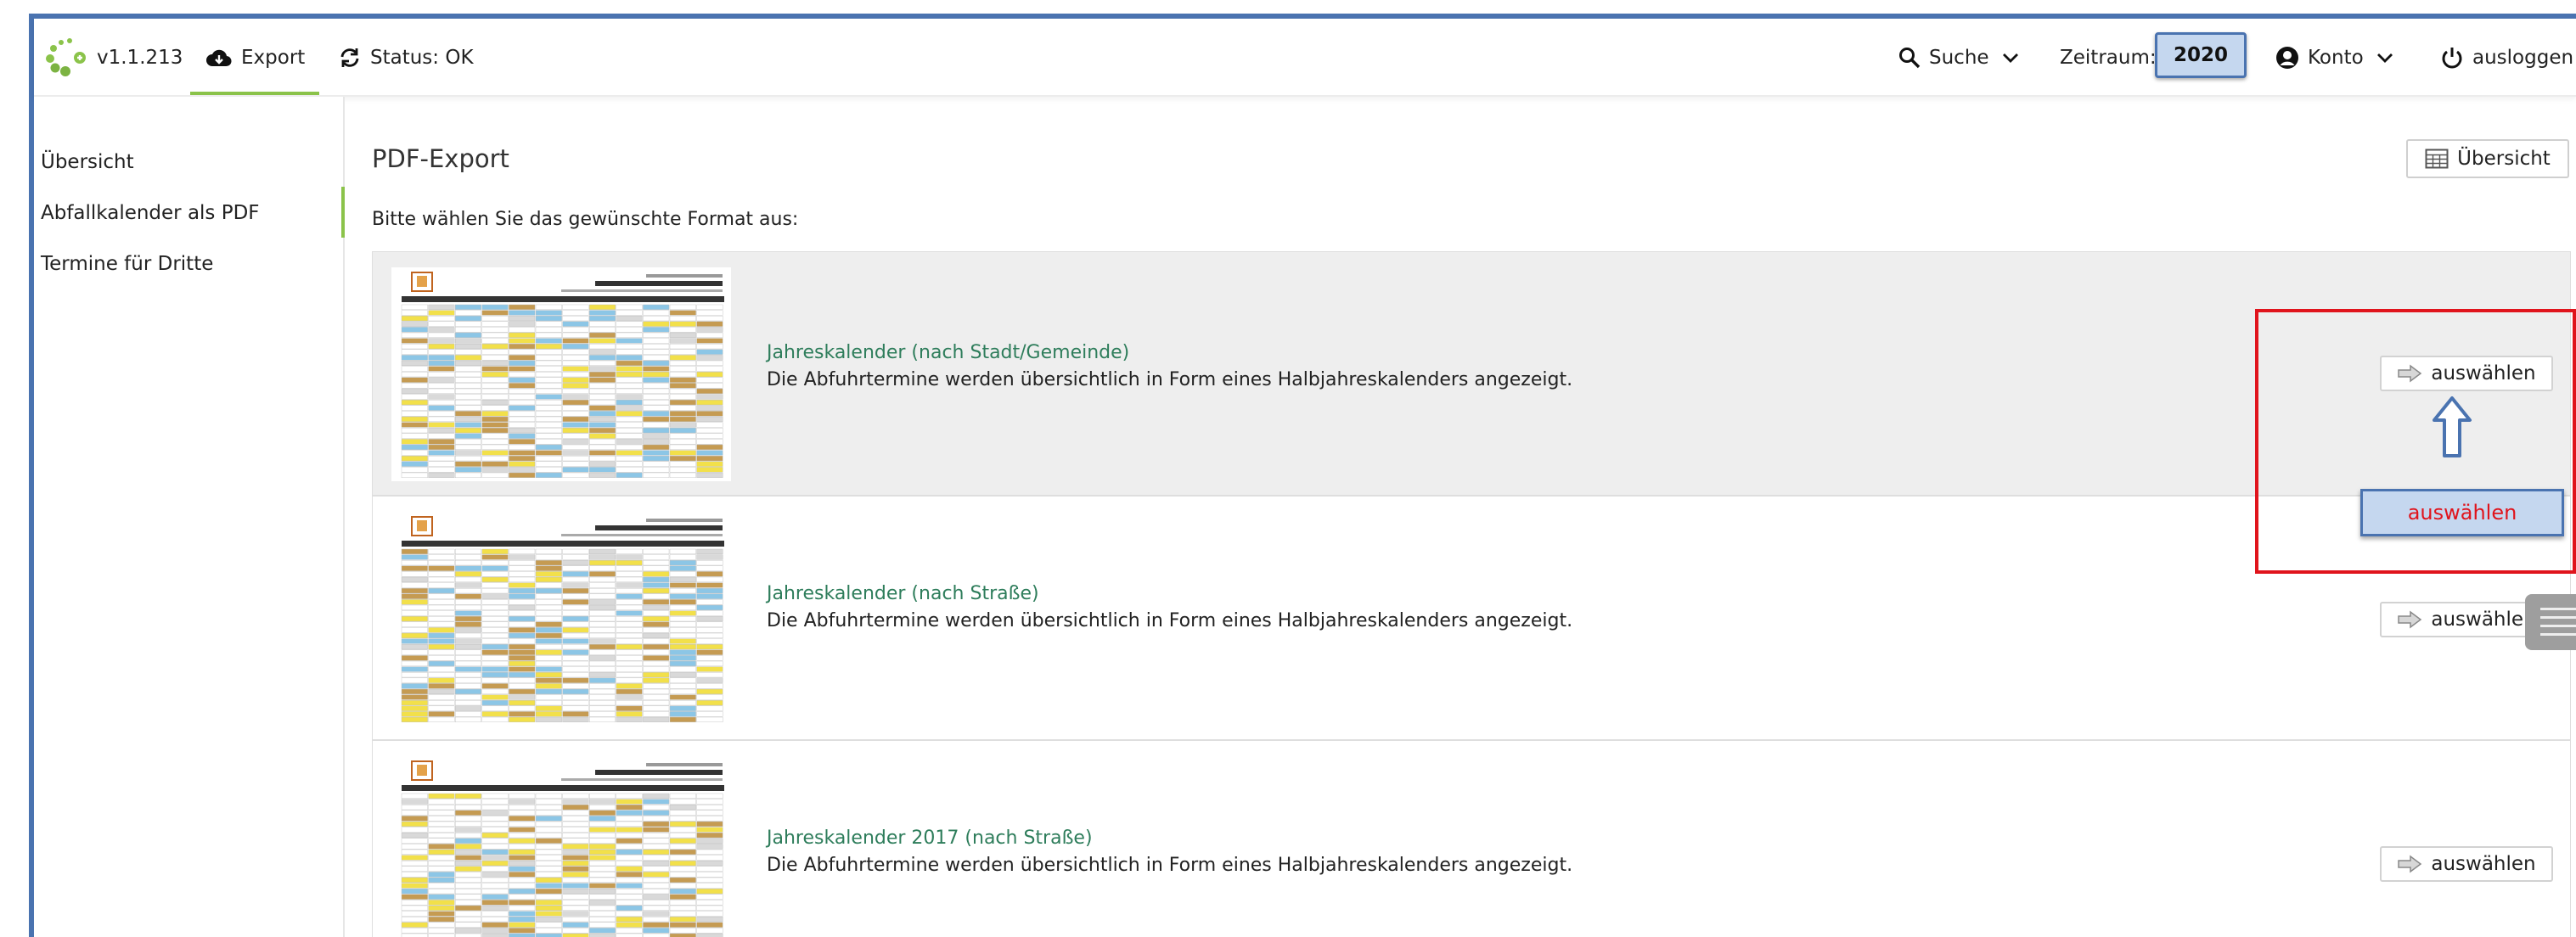 This screenshot has width=2576, height=937. I want to click on overview-button: Übersicht, so click(2487, 158).